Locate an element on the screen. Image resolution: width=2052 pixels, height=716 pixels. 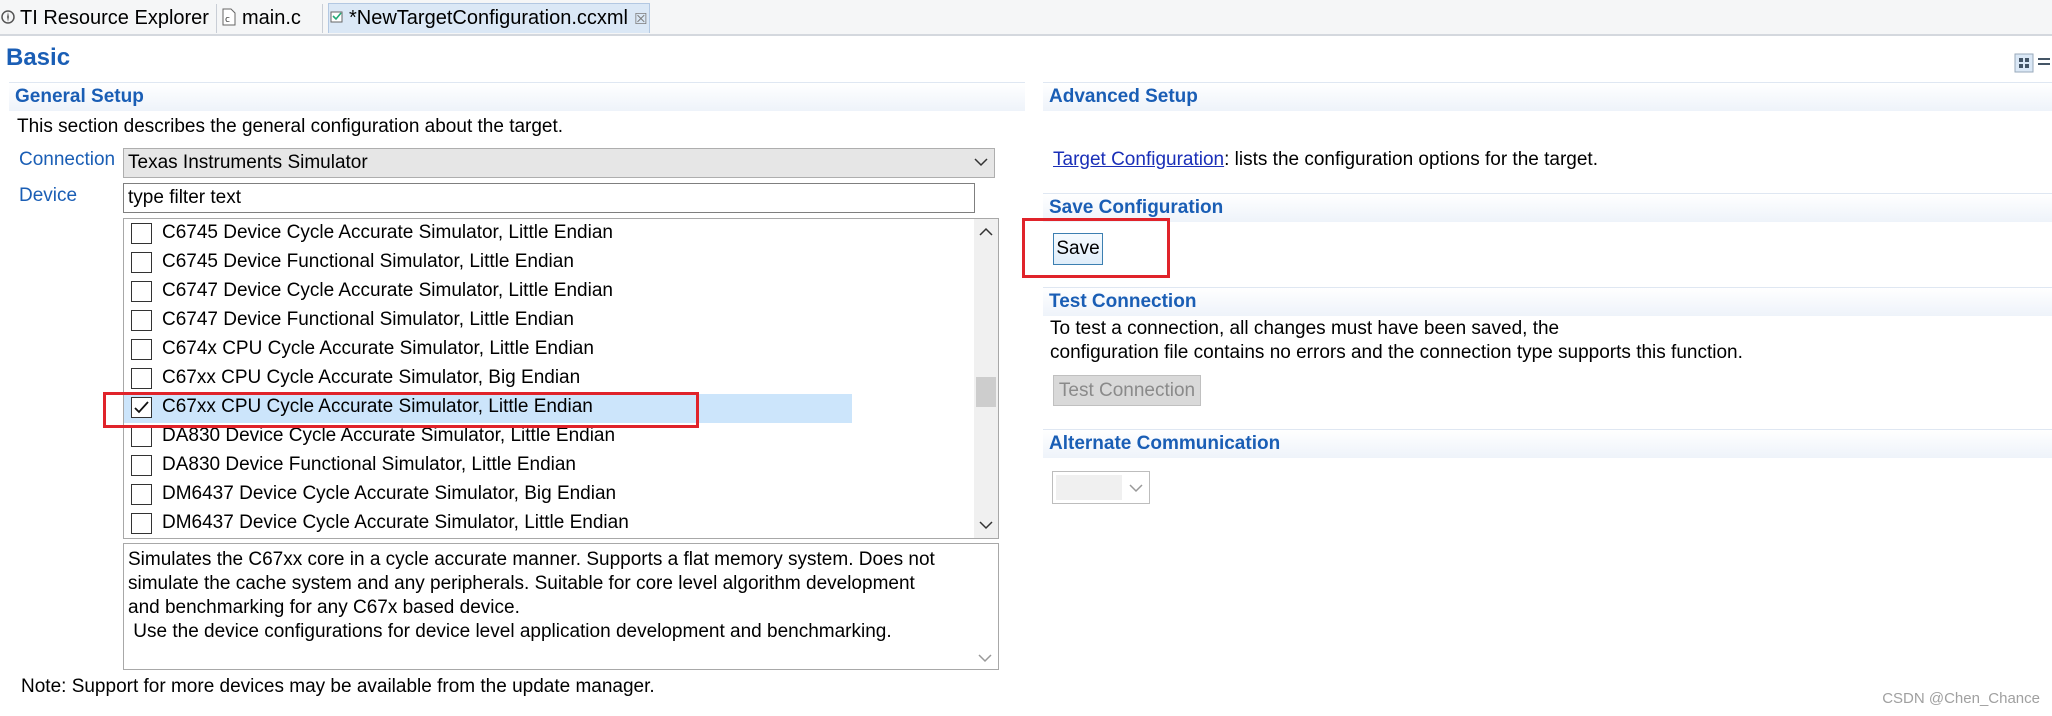
close-icon: ☒ is located at coordinates (640, 19).